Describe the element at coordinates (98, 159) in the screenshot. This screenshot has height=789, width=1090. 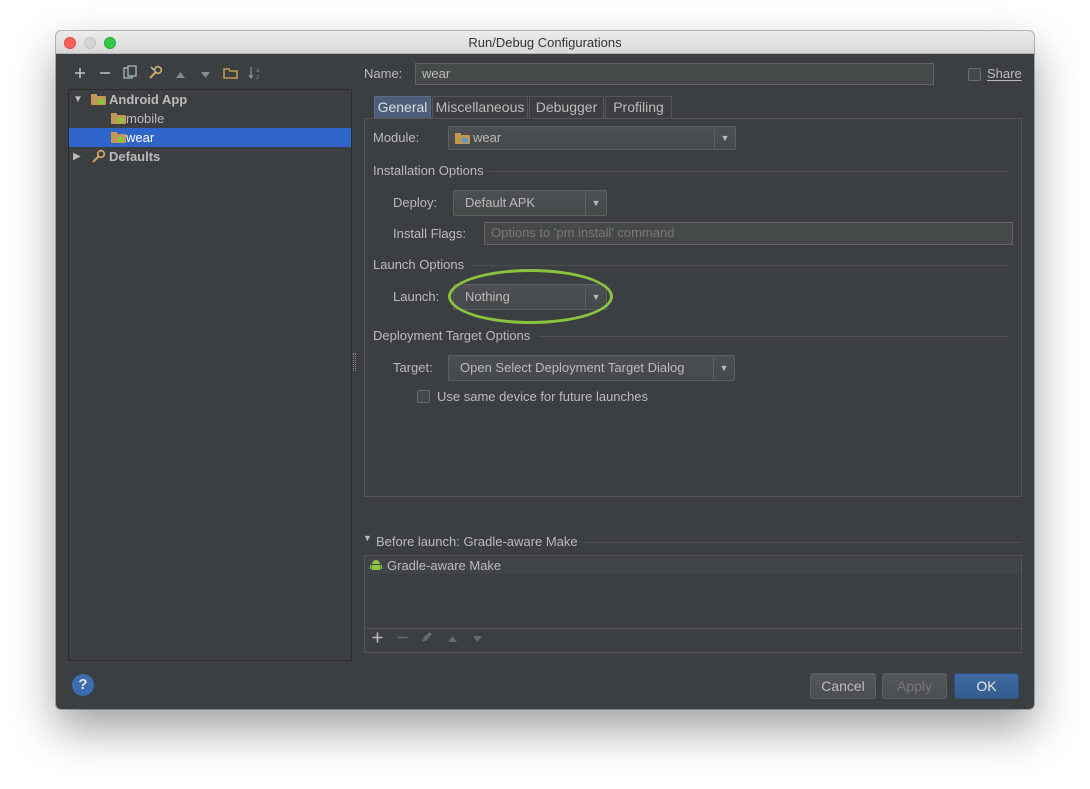
I see `defaults-wrench-icon` at that location.